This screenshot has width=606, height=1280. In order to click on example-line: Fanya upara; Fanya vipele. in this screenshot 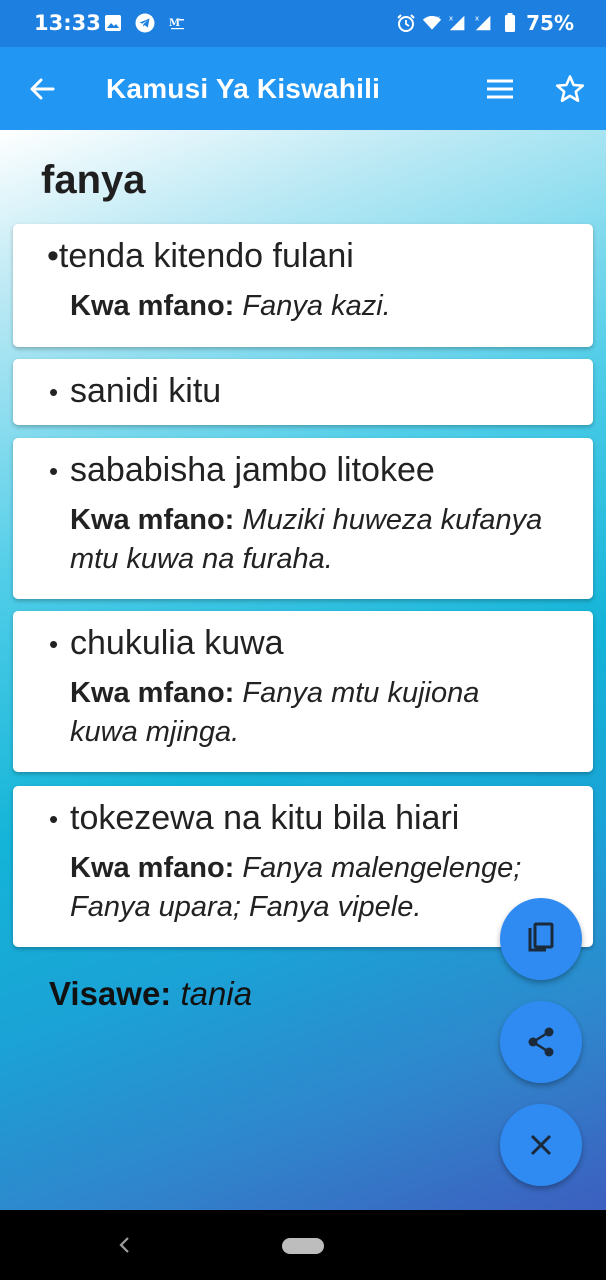, I will do `click(246, 907)`.